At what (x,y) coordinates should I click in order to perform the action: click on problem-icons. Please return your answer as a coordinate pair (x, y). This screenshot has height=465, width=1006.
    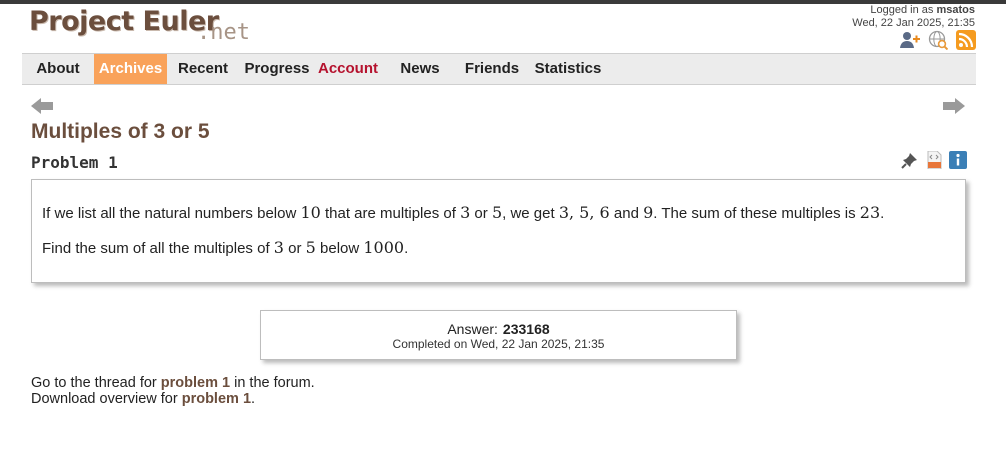
    Looking at the image, I should click on (934, 160).